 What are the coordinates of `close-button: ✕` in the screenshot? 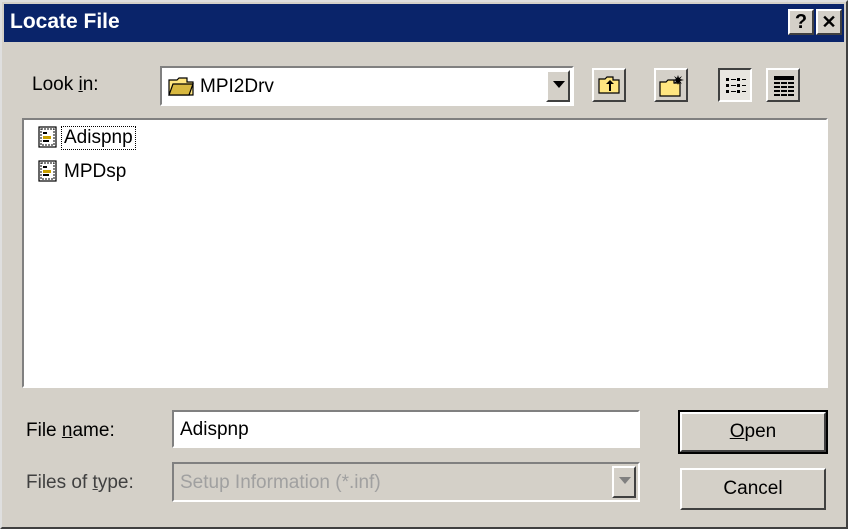 It's located at (829, 22).